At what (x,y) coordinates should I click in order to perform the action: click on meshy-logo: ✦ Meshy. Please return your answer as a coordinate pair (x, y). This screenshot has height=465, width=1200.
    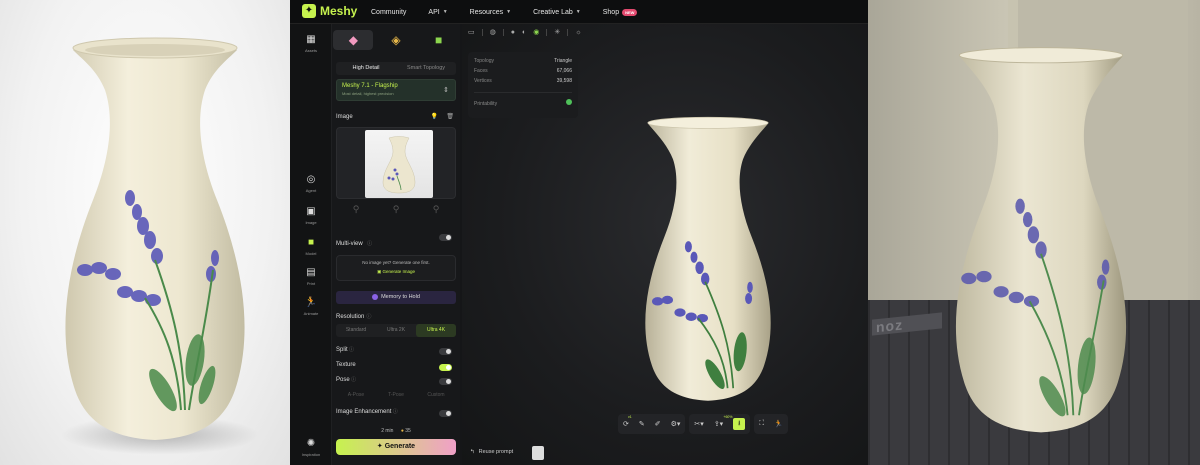
    Looking at the image, I should click on (329, 11).